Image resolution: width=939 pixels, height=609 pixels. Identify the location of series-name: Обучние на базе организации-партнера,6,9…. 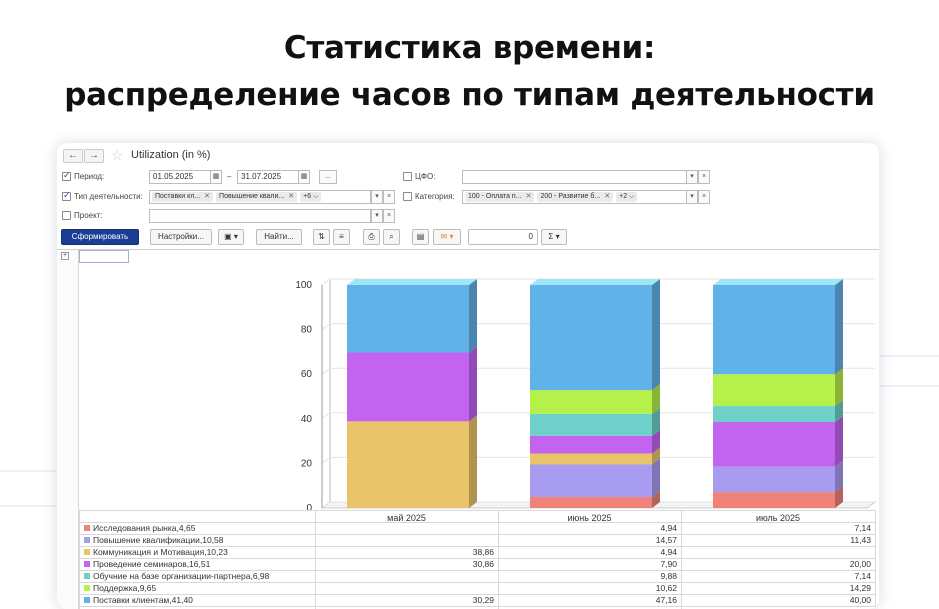
(181, 576).